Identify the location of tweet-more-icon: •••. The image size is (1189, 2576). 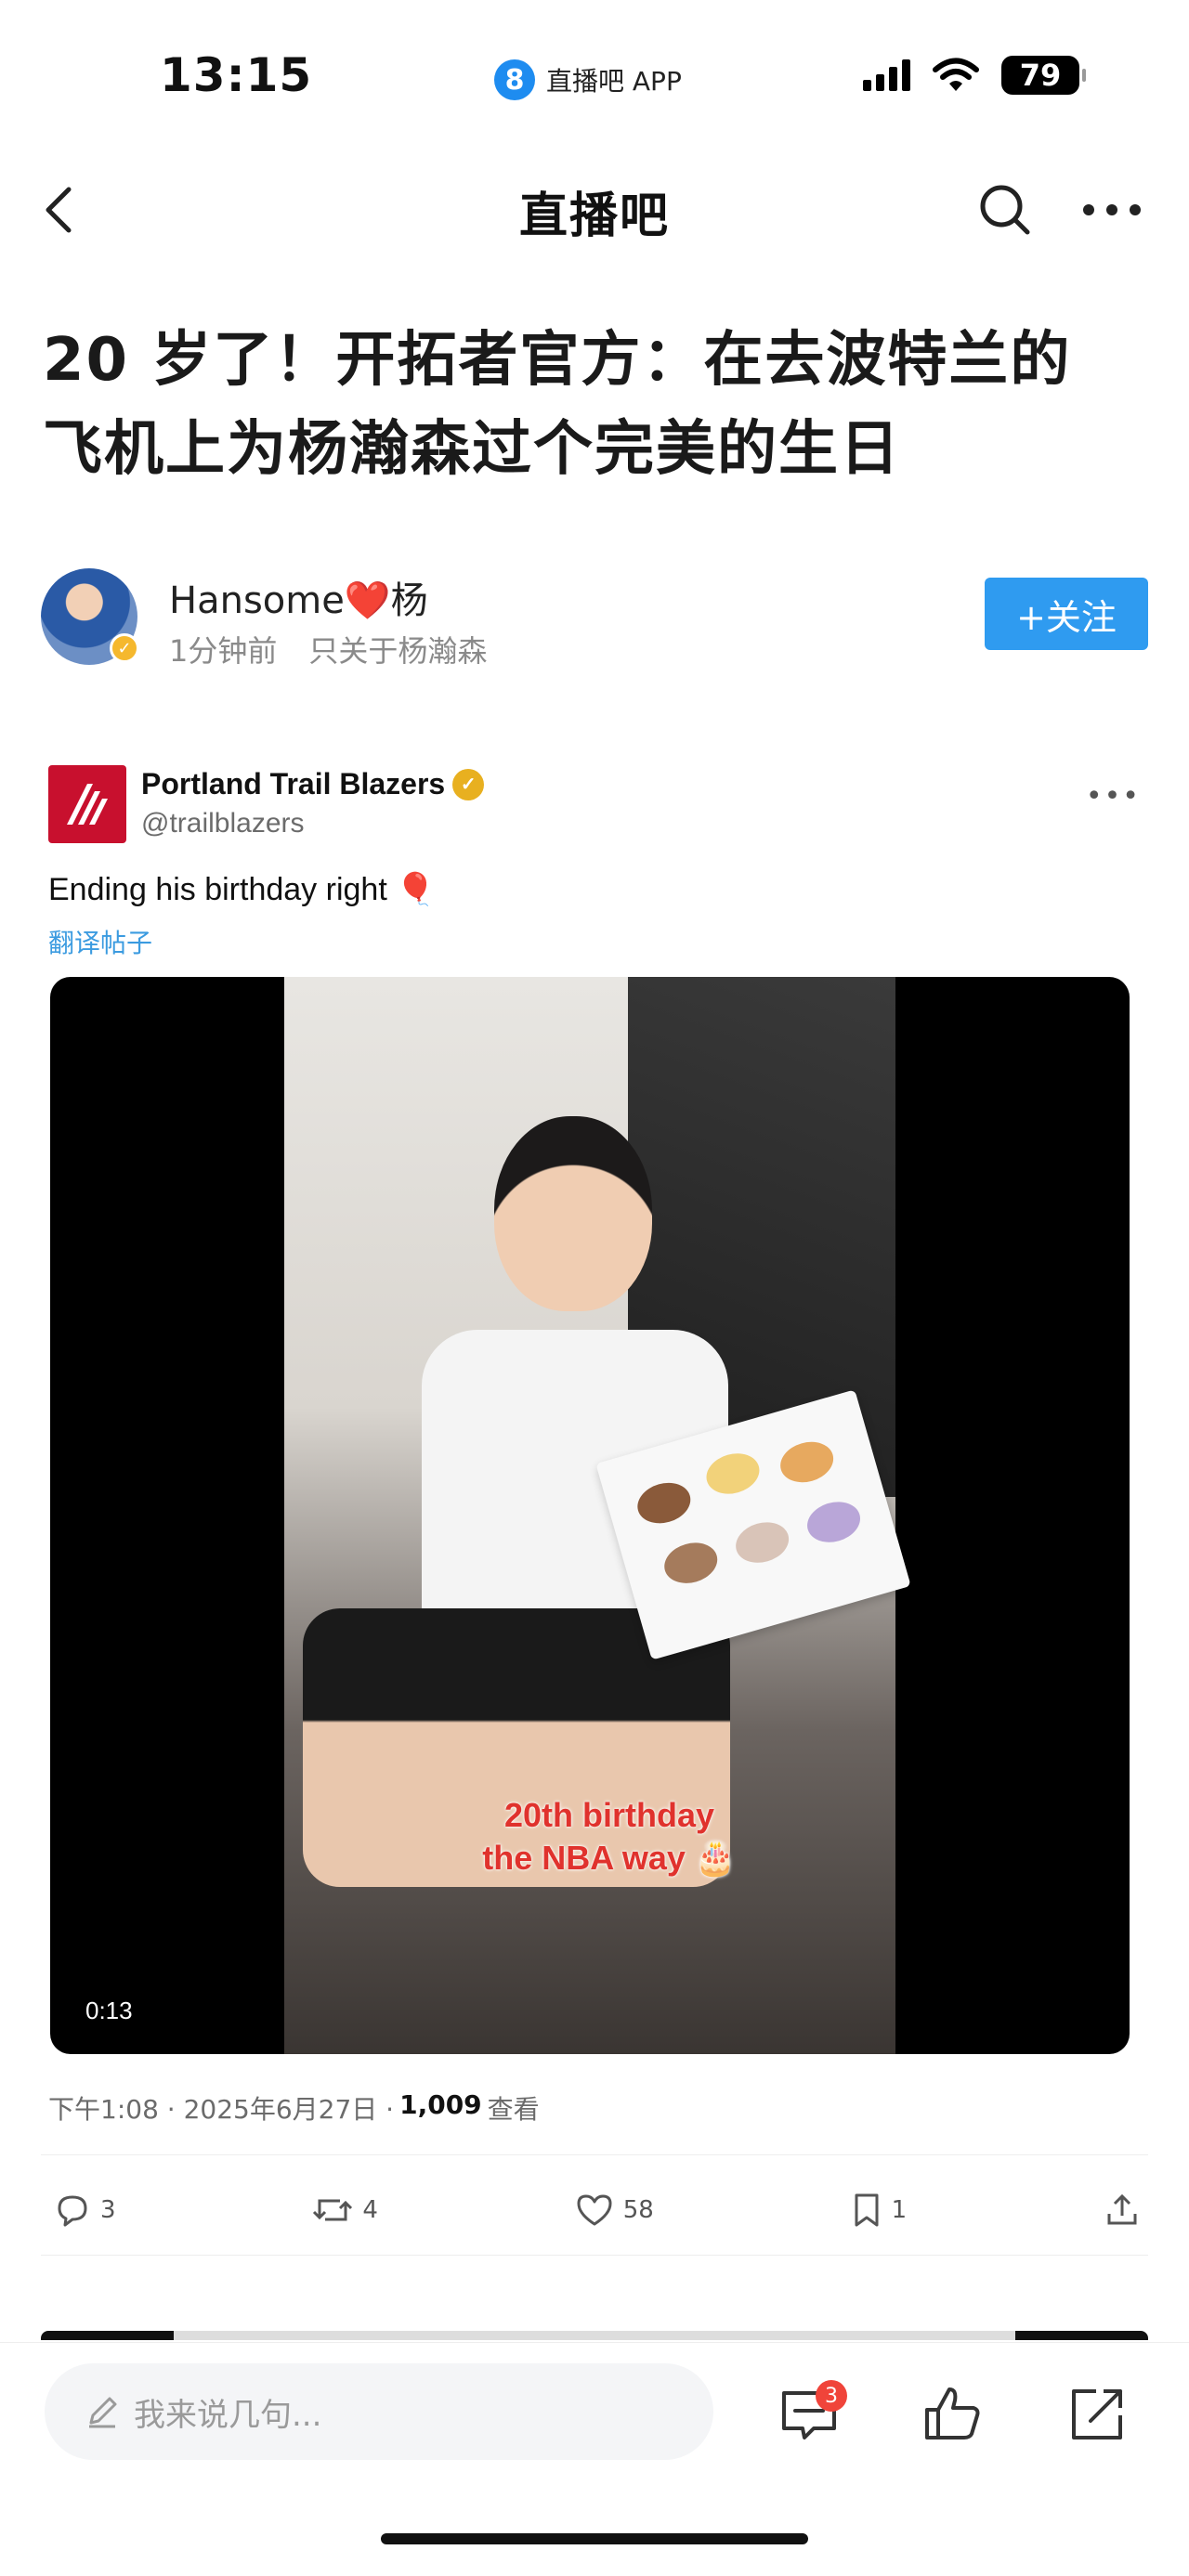
(1113, 797).